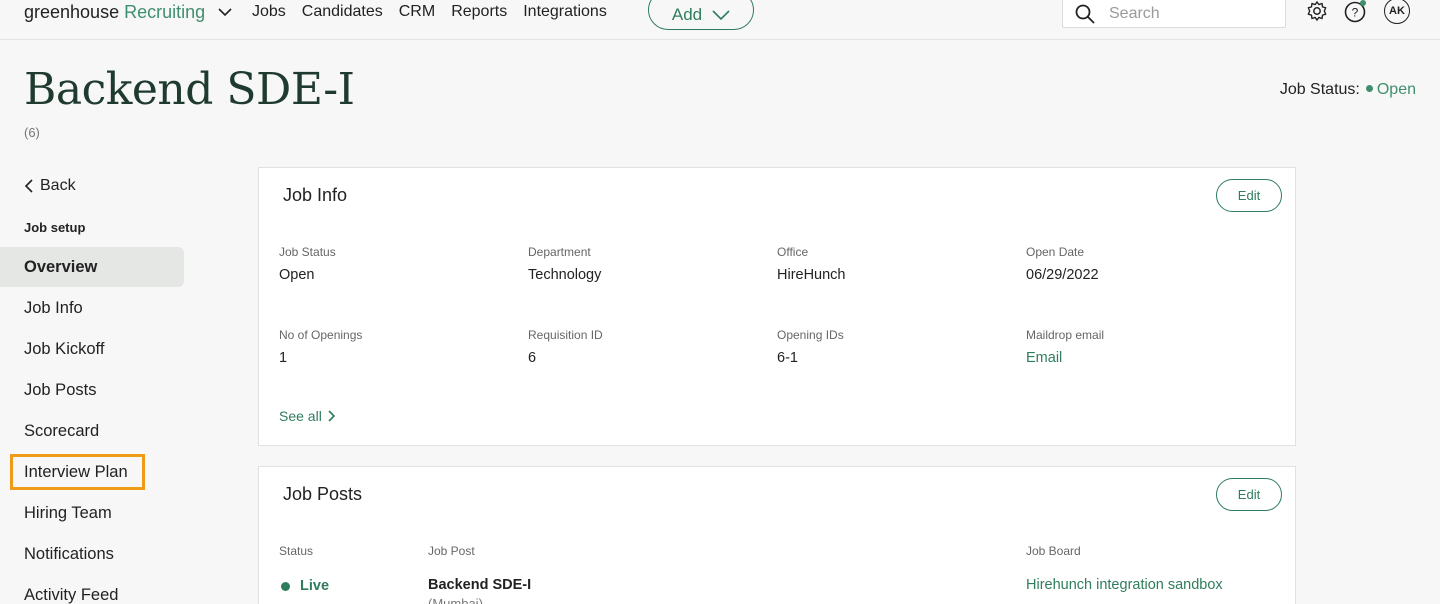 This screenshot has height=604, width=1440. Describe the element at coordinates (810, 347) in the screenshot. I see `field-opening-ids: Opening IDs 6-1` at that location.